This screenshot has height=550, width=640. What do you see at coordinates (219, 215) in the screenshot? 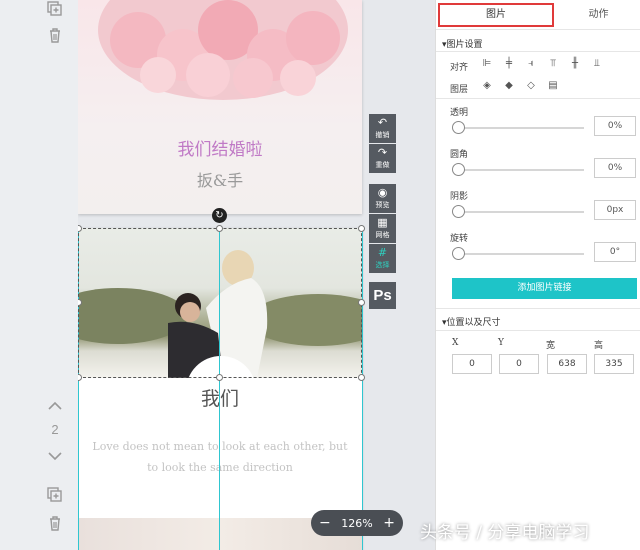
I see `rotate-icon: ↻` at bounding box center [219, 215].